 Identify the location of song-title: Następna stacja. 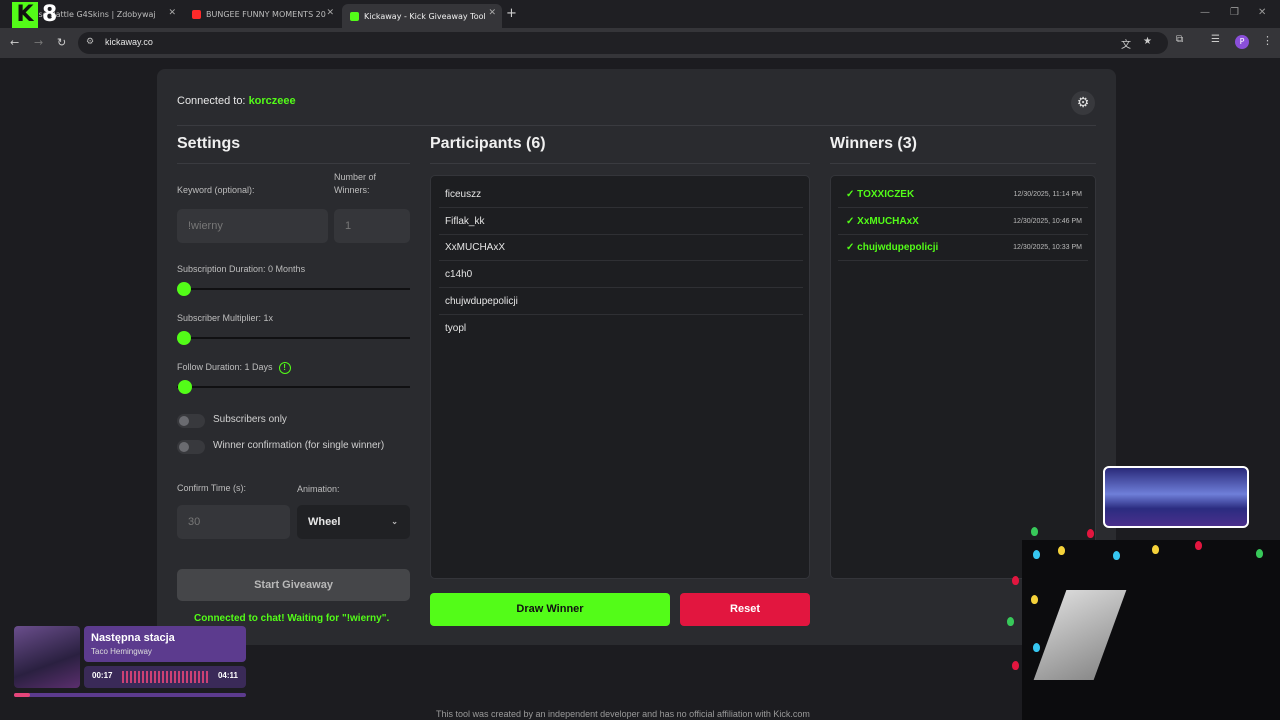
(133, 638).